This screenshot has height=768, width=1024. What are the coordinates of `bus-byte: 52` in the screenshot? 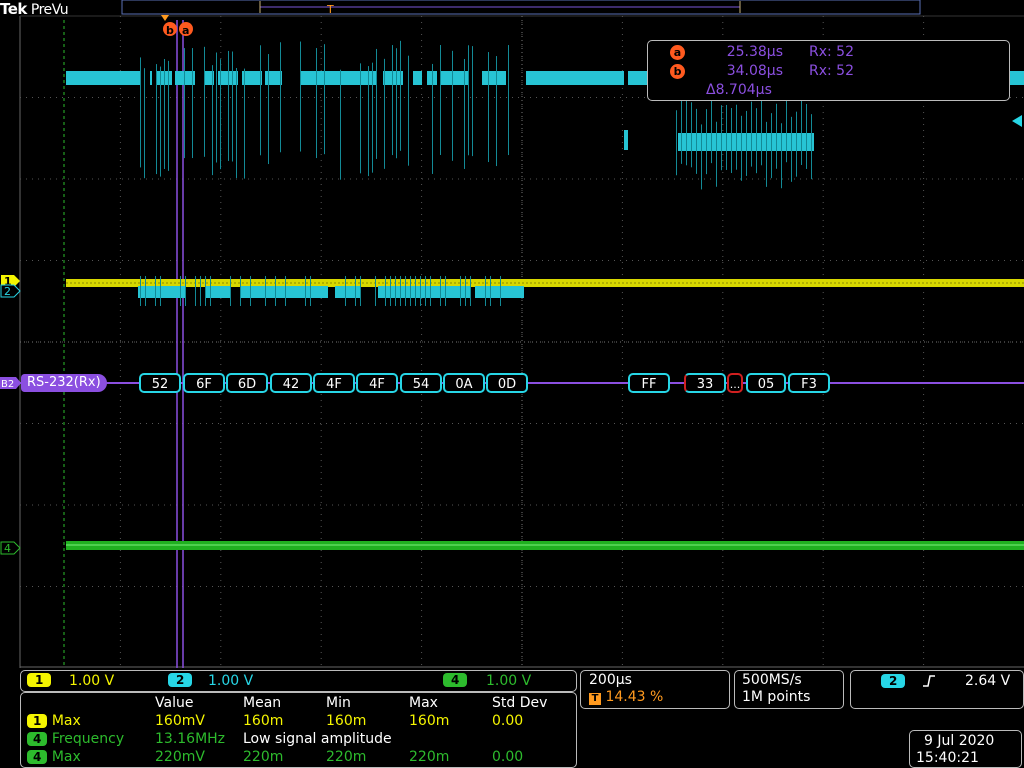 It's located at (160, 383).